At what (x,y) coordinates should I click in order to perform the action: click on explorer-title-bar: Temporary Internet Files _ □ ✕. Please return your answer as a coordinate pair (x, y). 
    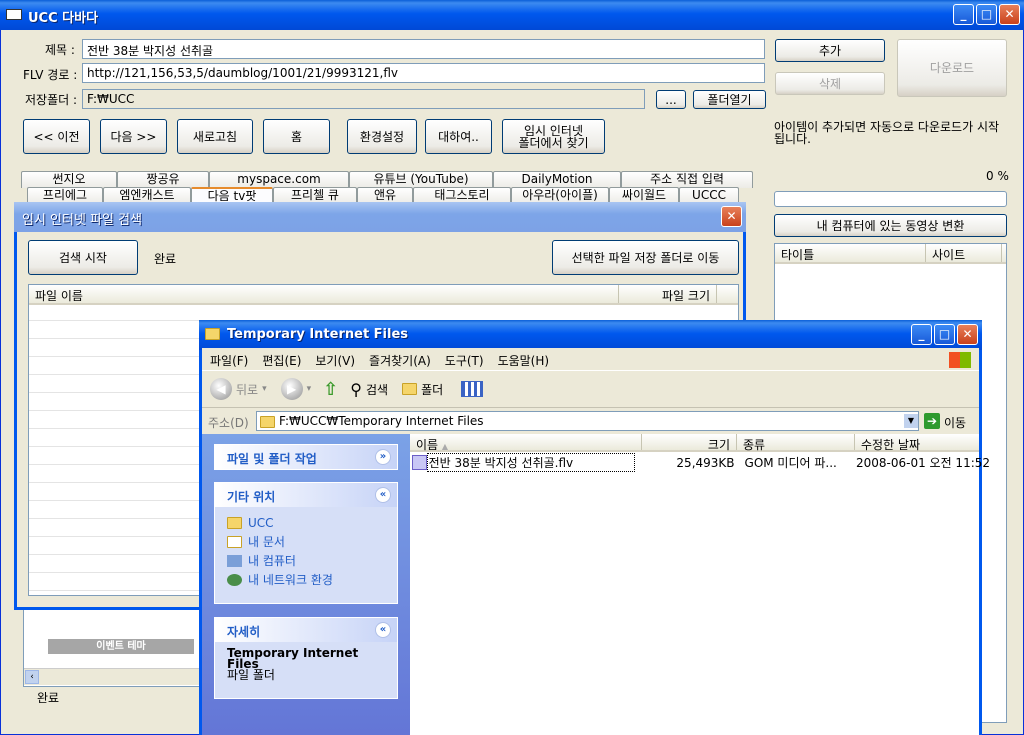
    Looking at the image, I should click on (590, 335).